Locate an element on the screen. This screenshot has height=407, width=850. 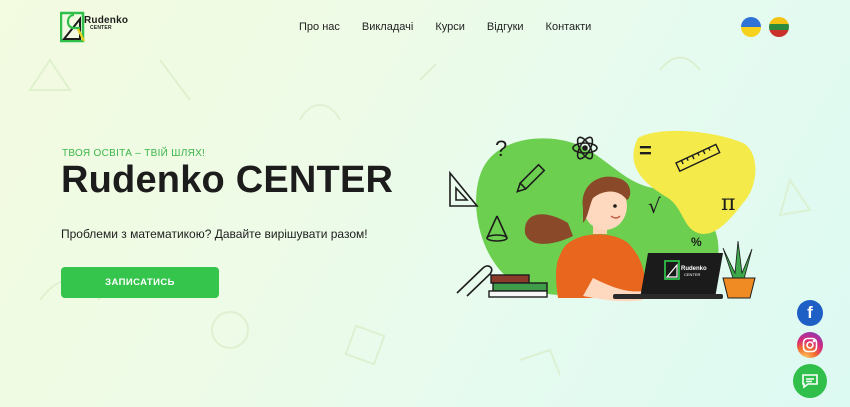
hero-title: Rudenko CENTER is located at coordinates (227, 180).